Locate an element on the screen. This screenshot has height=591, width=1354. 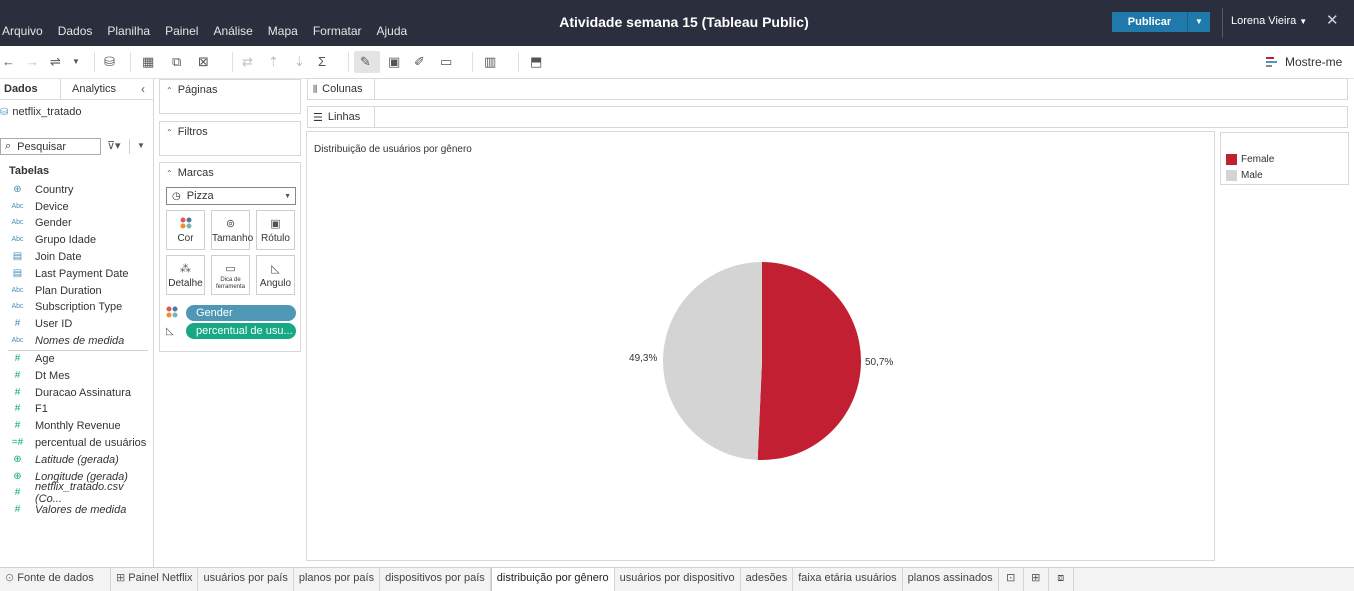
sort-ascending-icon: ⇡ is located at coordinates (273, 62).